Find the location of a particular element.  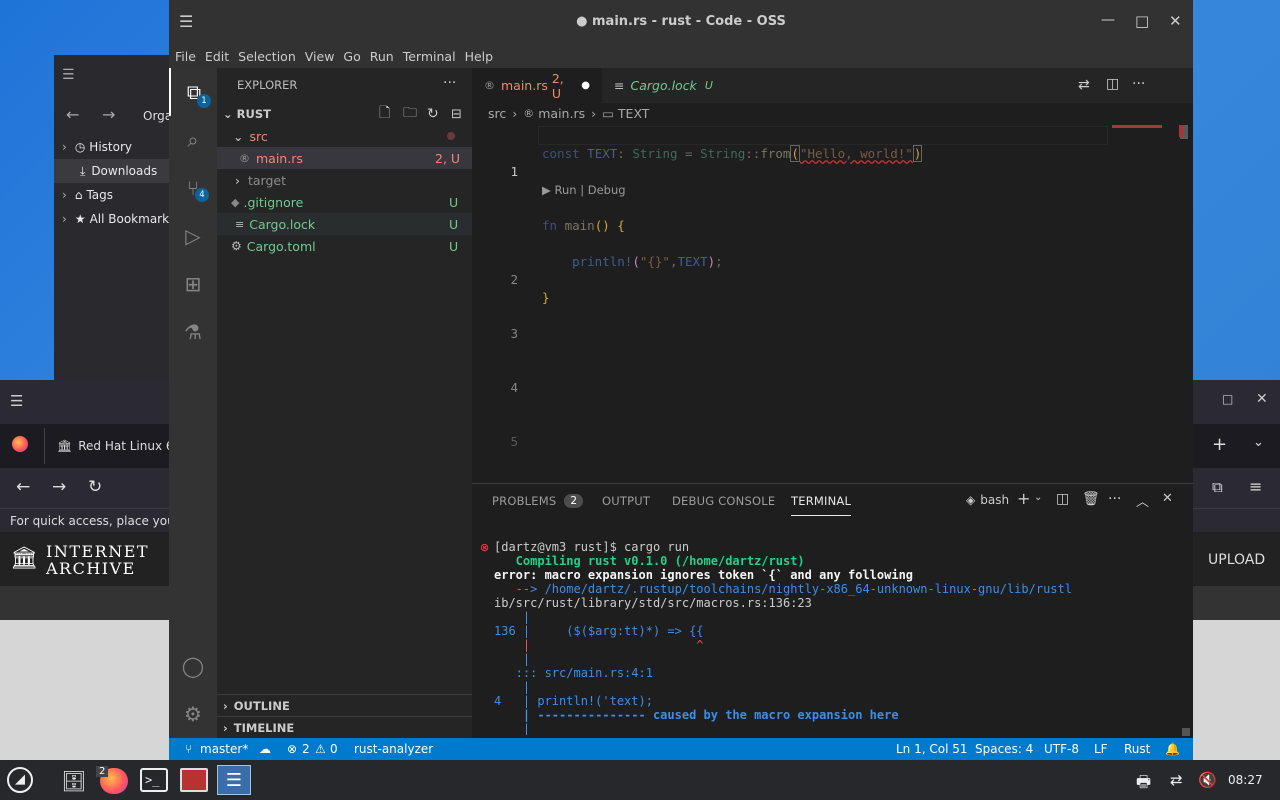

new-file-icon: 🗋 is located at coordinates (384, 114).